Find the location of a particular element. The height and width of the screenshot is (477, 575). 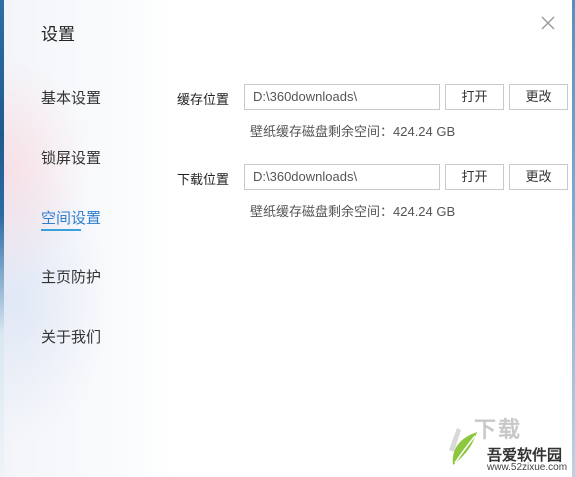

cache-change-button: 更改 is located at coordinates (538, 97).